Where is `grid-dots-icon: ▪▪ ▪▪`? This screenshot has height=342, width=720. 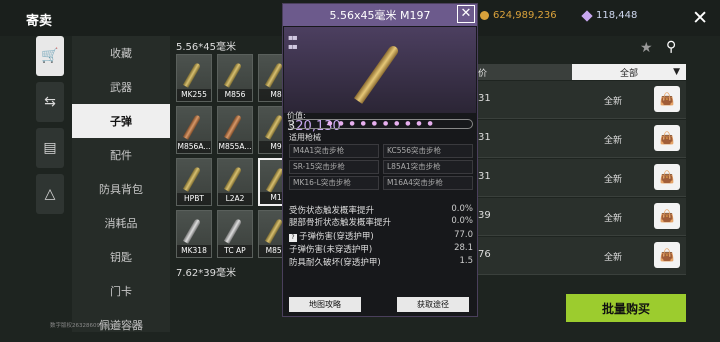 grid-dots-icon: ▪▪ ▪▪ is located at coordinates (293, 42).